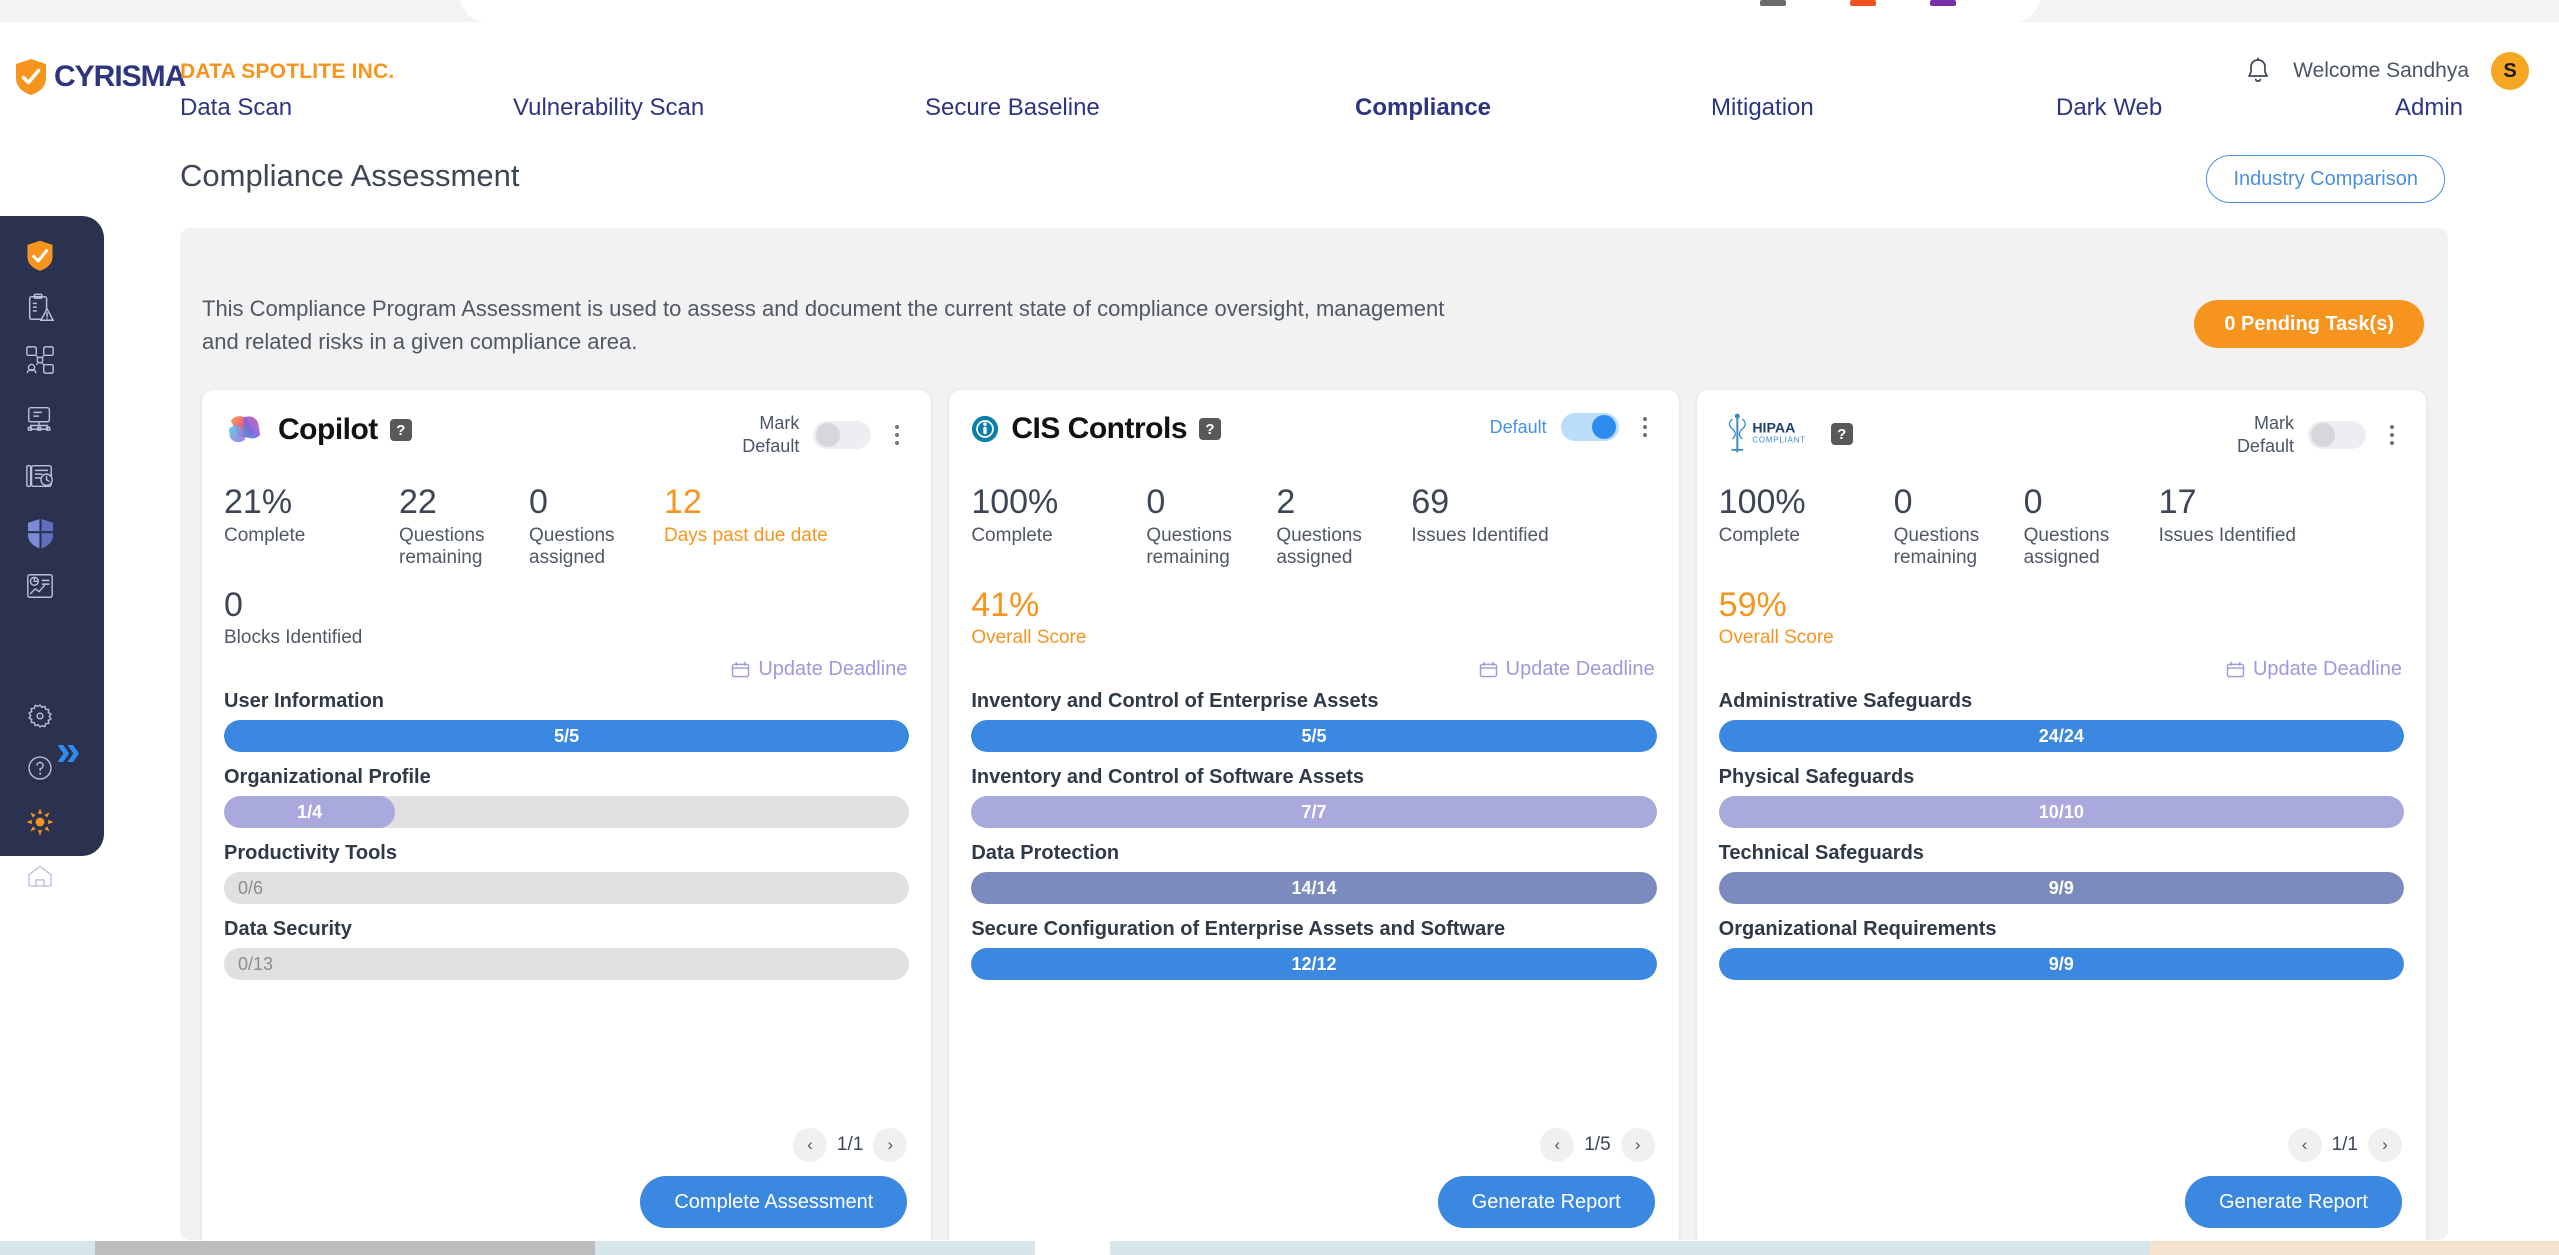 The image size is (2559, 1255). What do you see at coordinates (2265, 434) in the screenshot?
I see `mark-default-label: Mark Default` at bounding box center [2265, 434].